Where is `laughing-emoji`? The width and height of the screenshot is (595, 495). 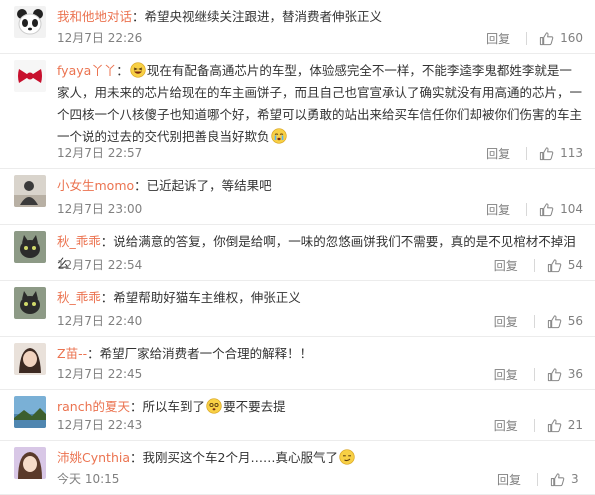 laughing-emoji is located at coordinates (138, 70).